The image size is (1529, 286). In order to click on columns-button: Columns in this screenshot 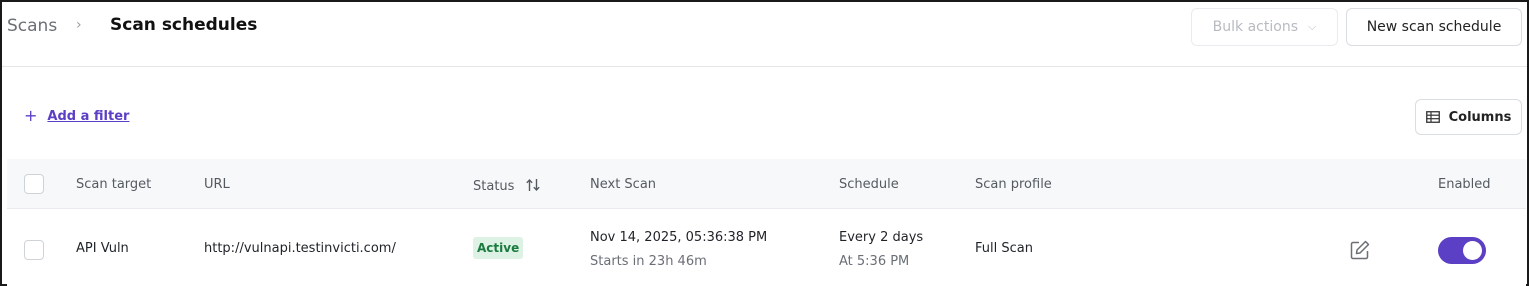, I will do `click(1468, 117)`.